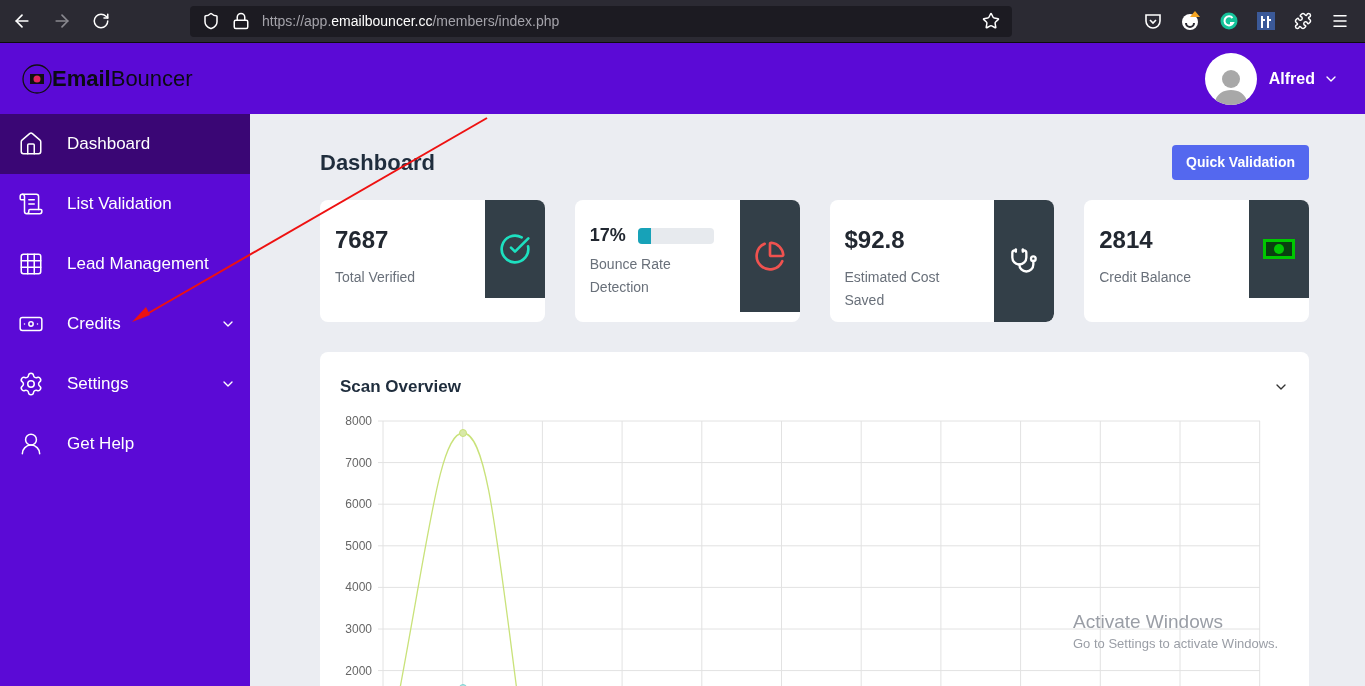  Describe the element at coordinates (211, 21) in the screenshot. I see `shield-icon` at that location.